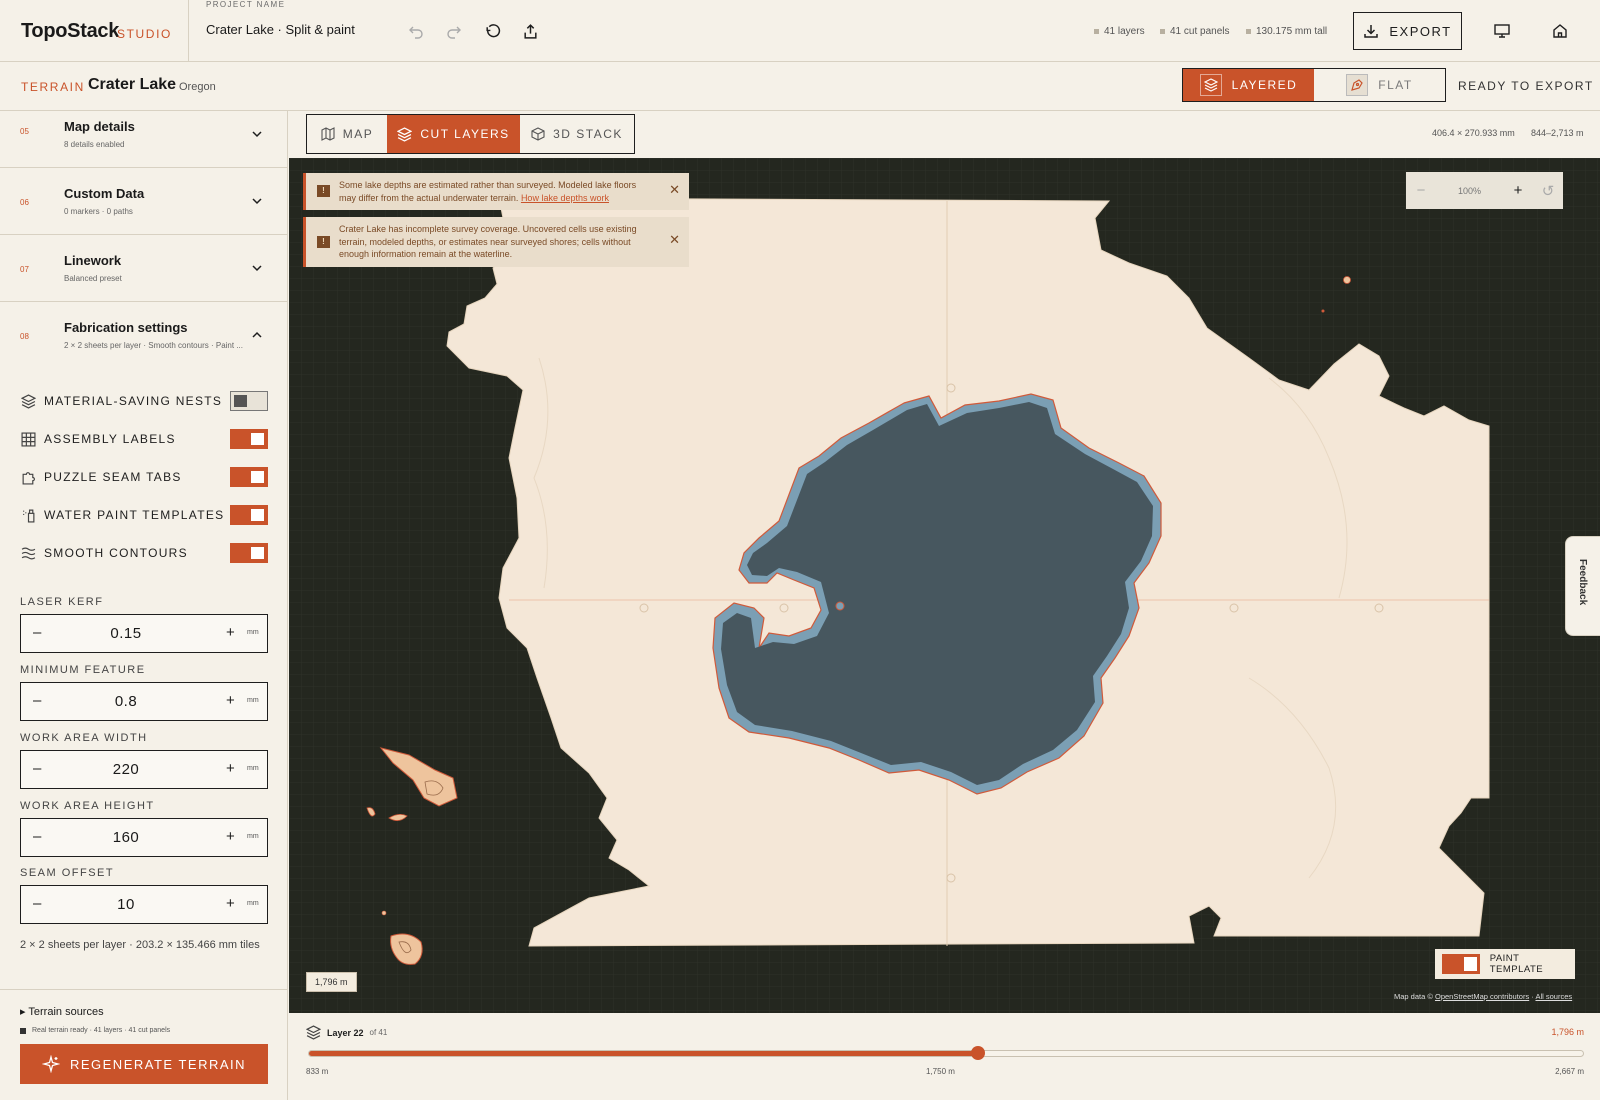 This screenshot has height=1100, width=1600. I want to click on material-saving-nests-toggle, so click(249, 401).